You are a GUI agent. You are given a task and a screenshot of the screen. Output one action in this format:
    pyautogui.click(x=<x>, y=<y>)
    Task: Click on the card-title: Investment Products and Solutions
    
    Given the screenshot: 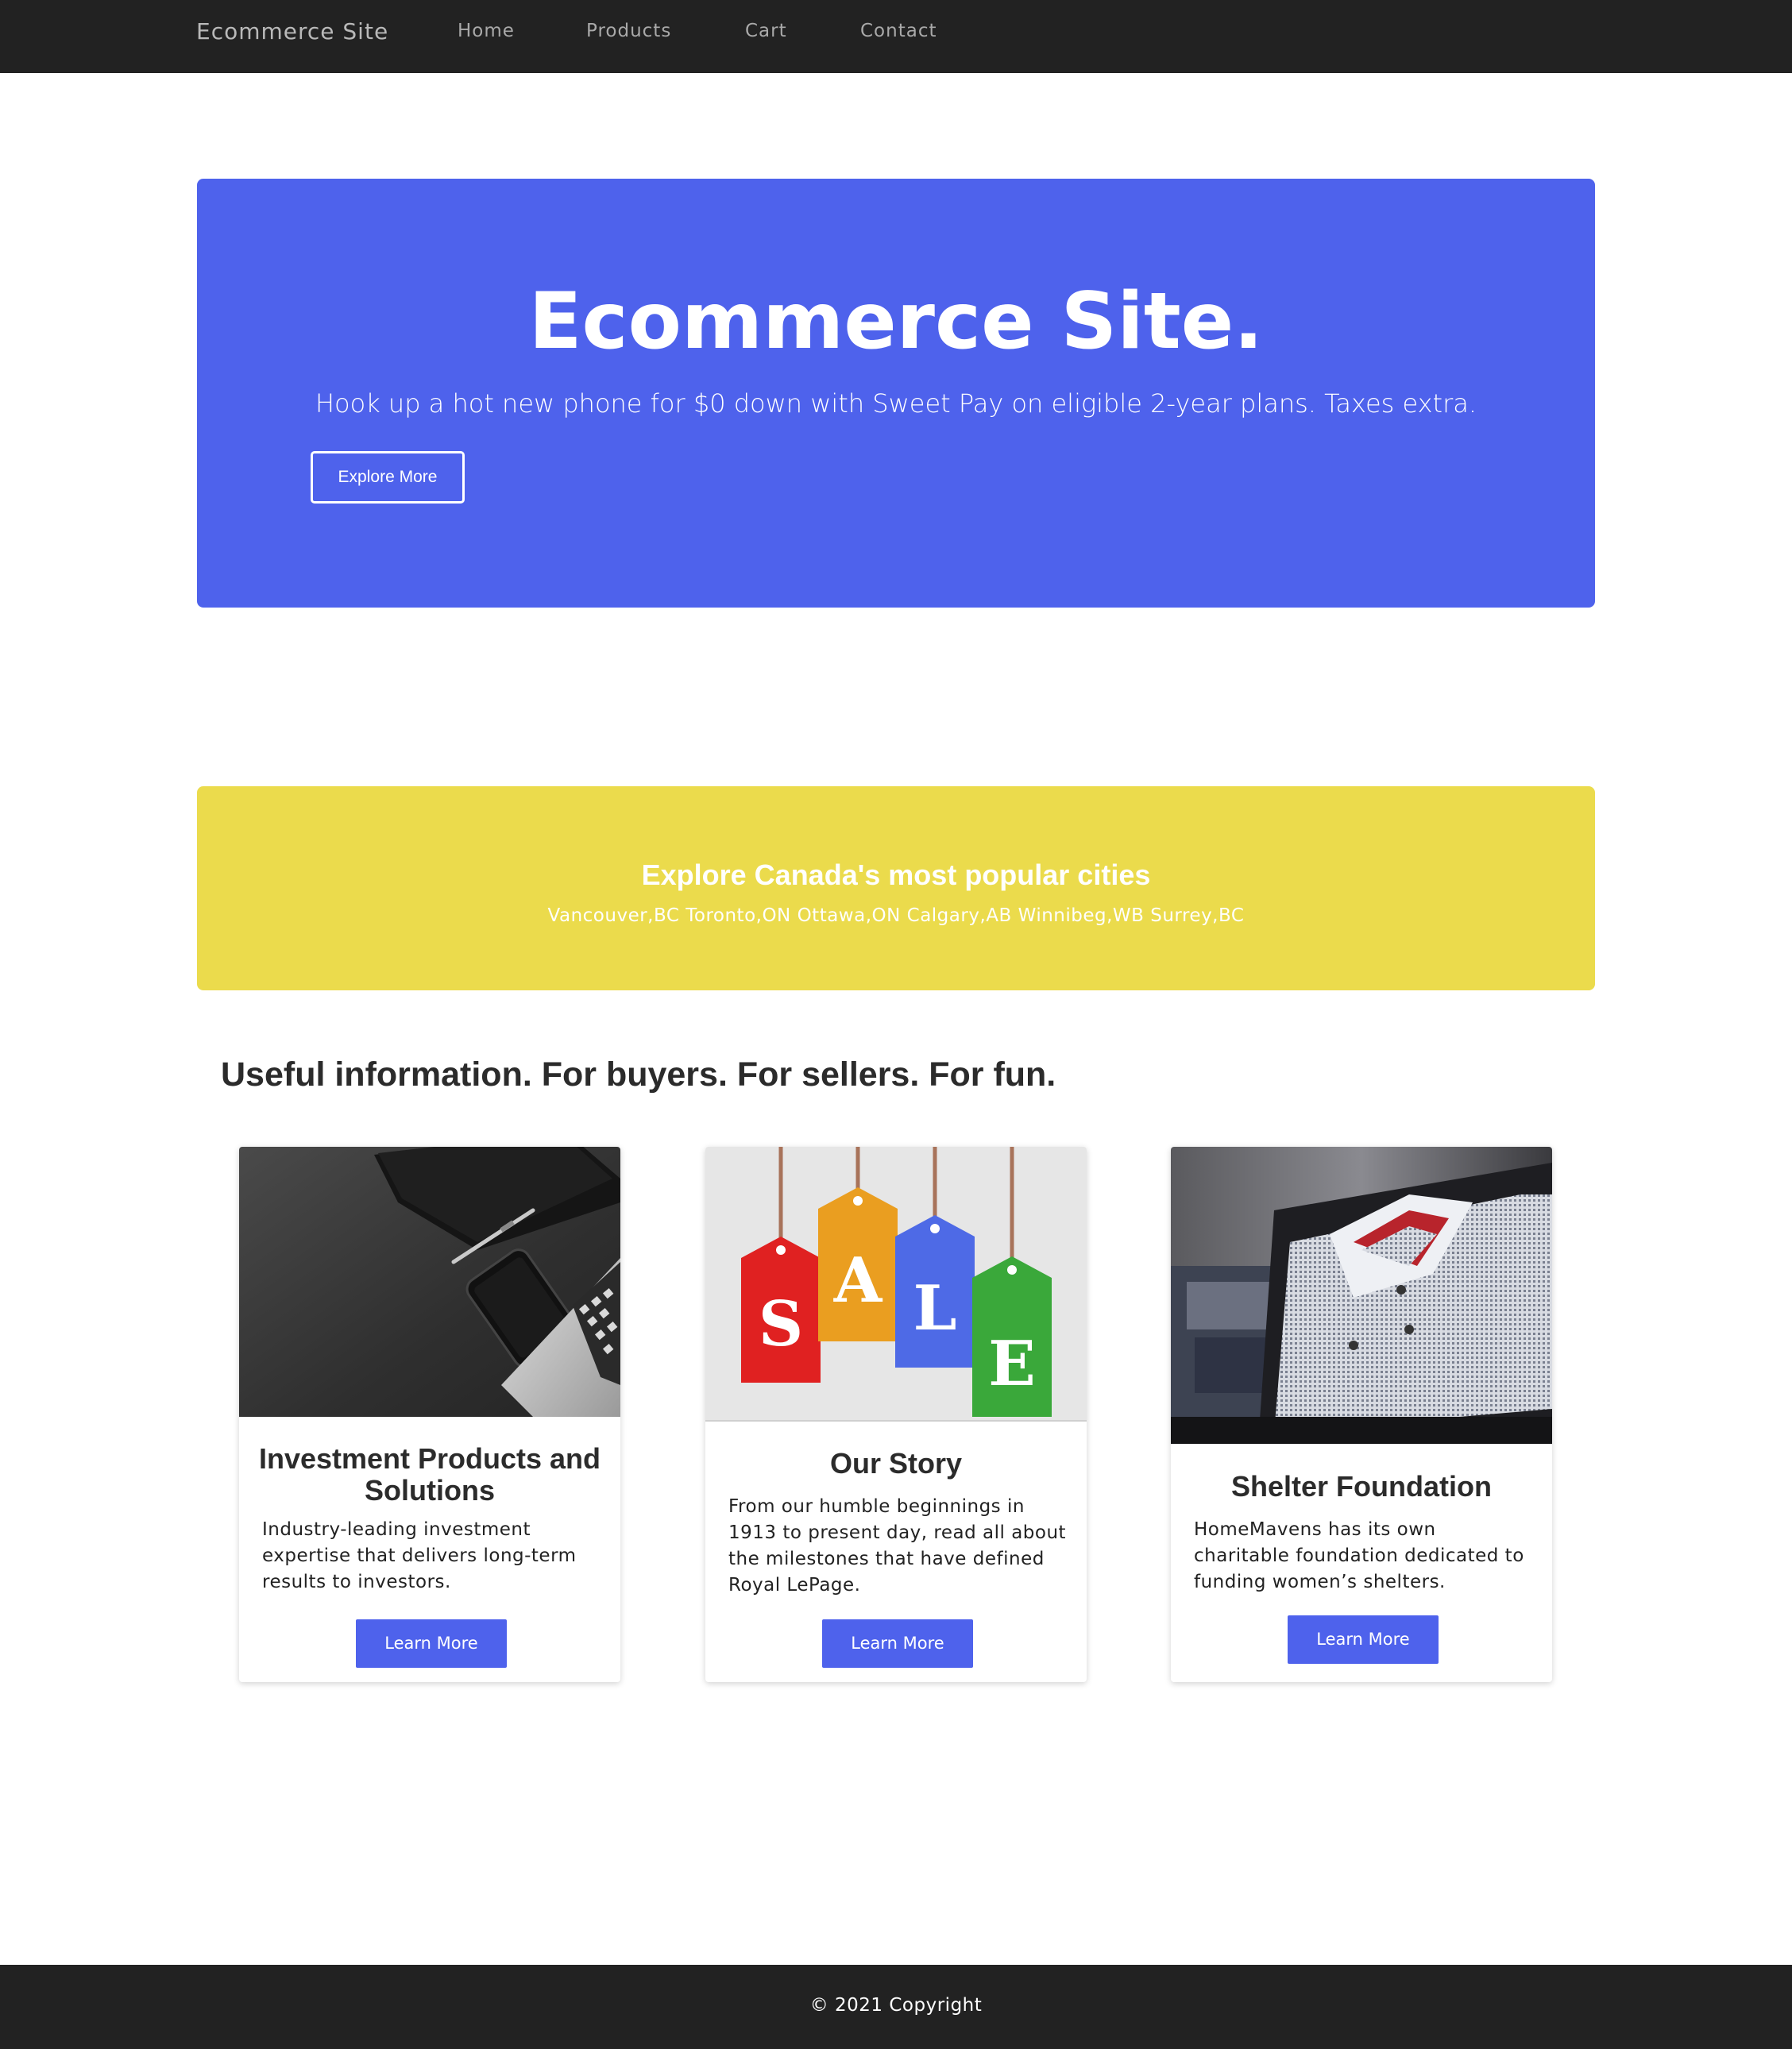 What is the action you would take?
    pyautogui.click(x=430, y=1474)
    